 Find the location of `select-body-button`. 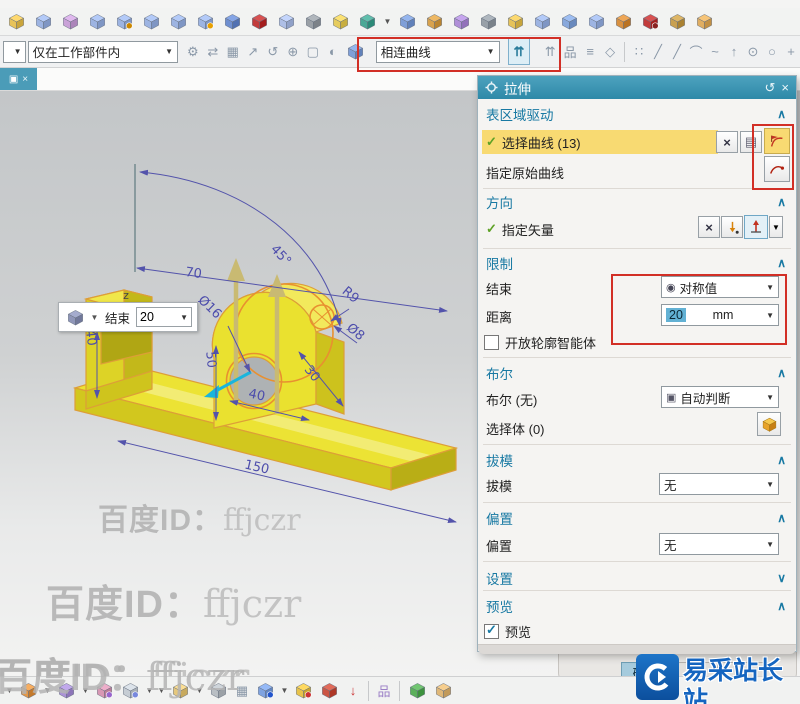

select-body-button is located at coordinates (769, 424).